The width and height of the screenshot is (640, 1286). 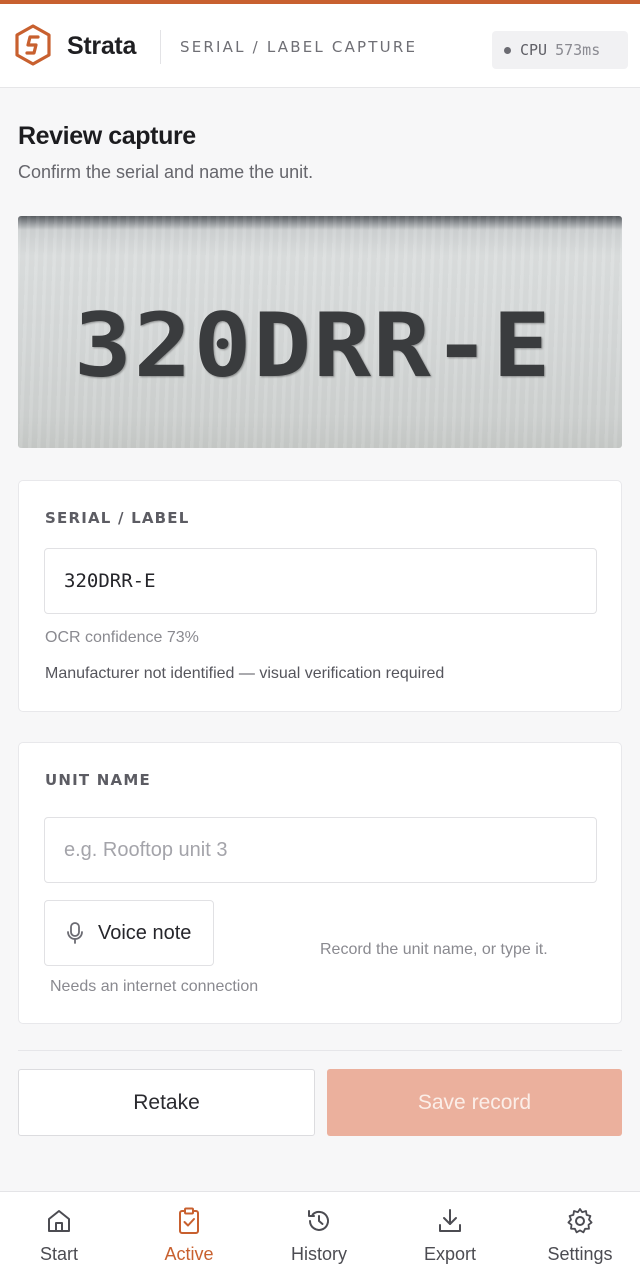 What do you see at coordinates (474, 1102) in the screenshot?
I see `save-record-button: Save record` at bounding box center [474, 1102].